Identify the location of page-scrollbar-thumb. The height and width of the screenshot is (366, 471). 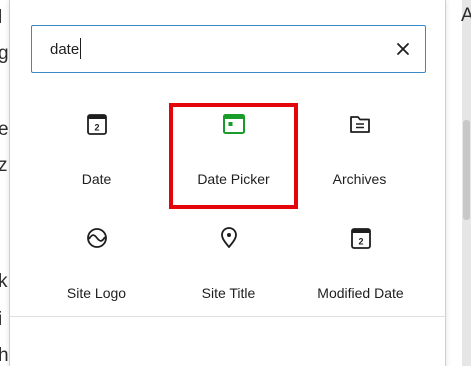
(466, 170).